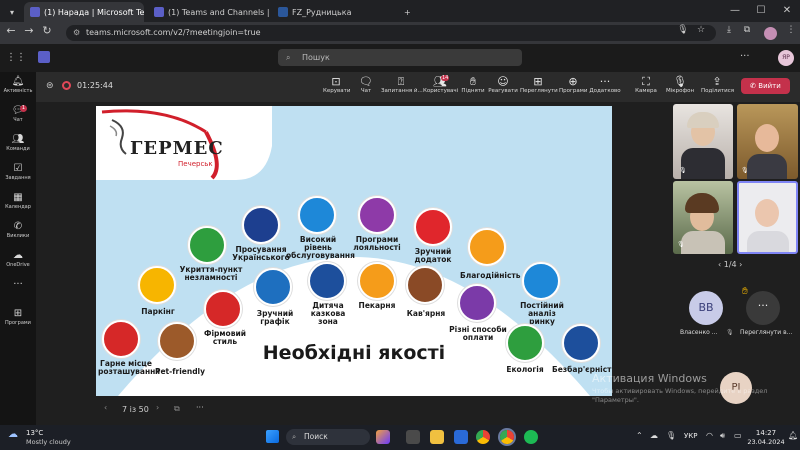 This screenshot has height=450, width=800. I want to click on participant-video-2: 🎙︎, so click(767, 141).